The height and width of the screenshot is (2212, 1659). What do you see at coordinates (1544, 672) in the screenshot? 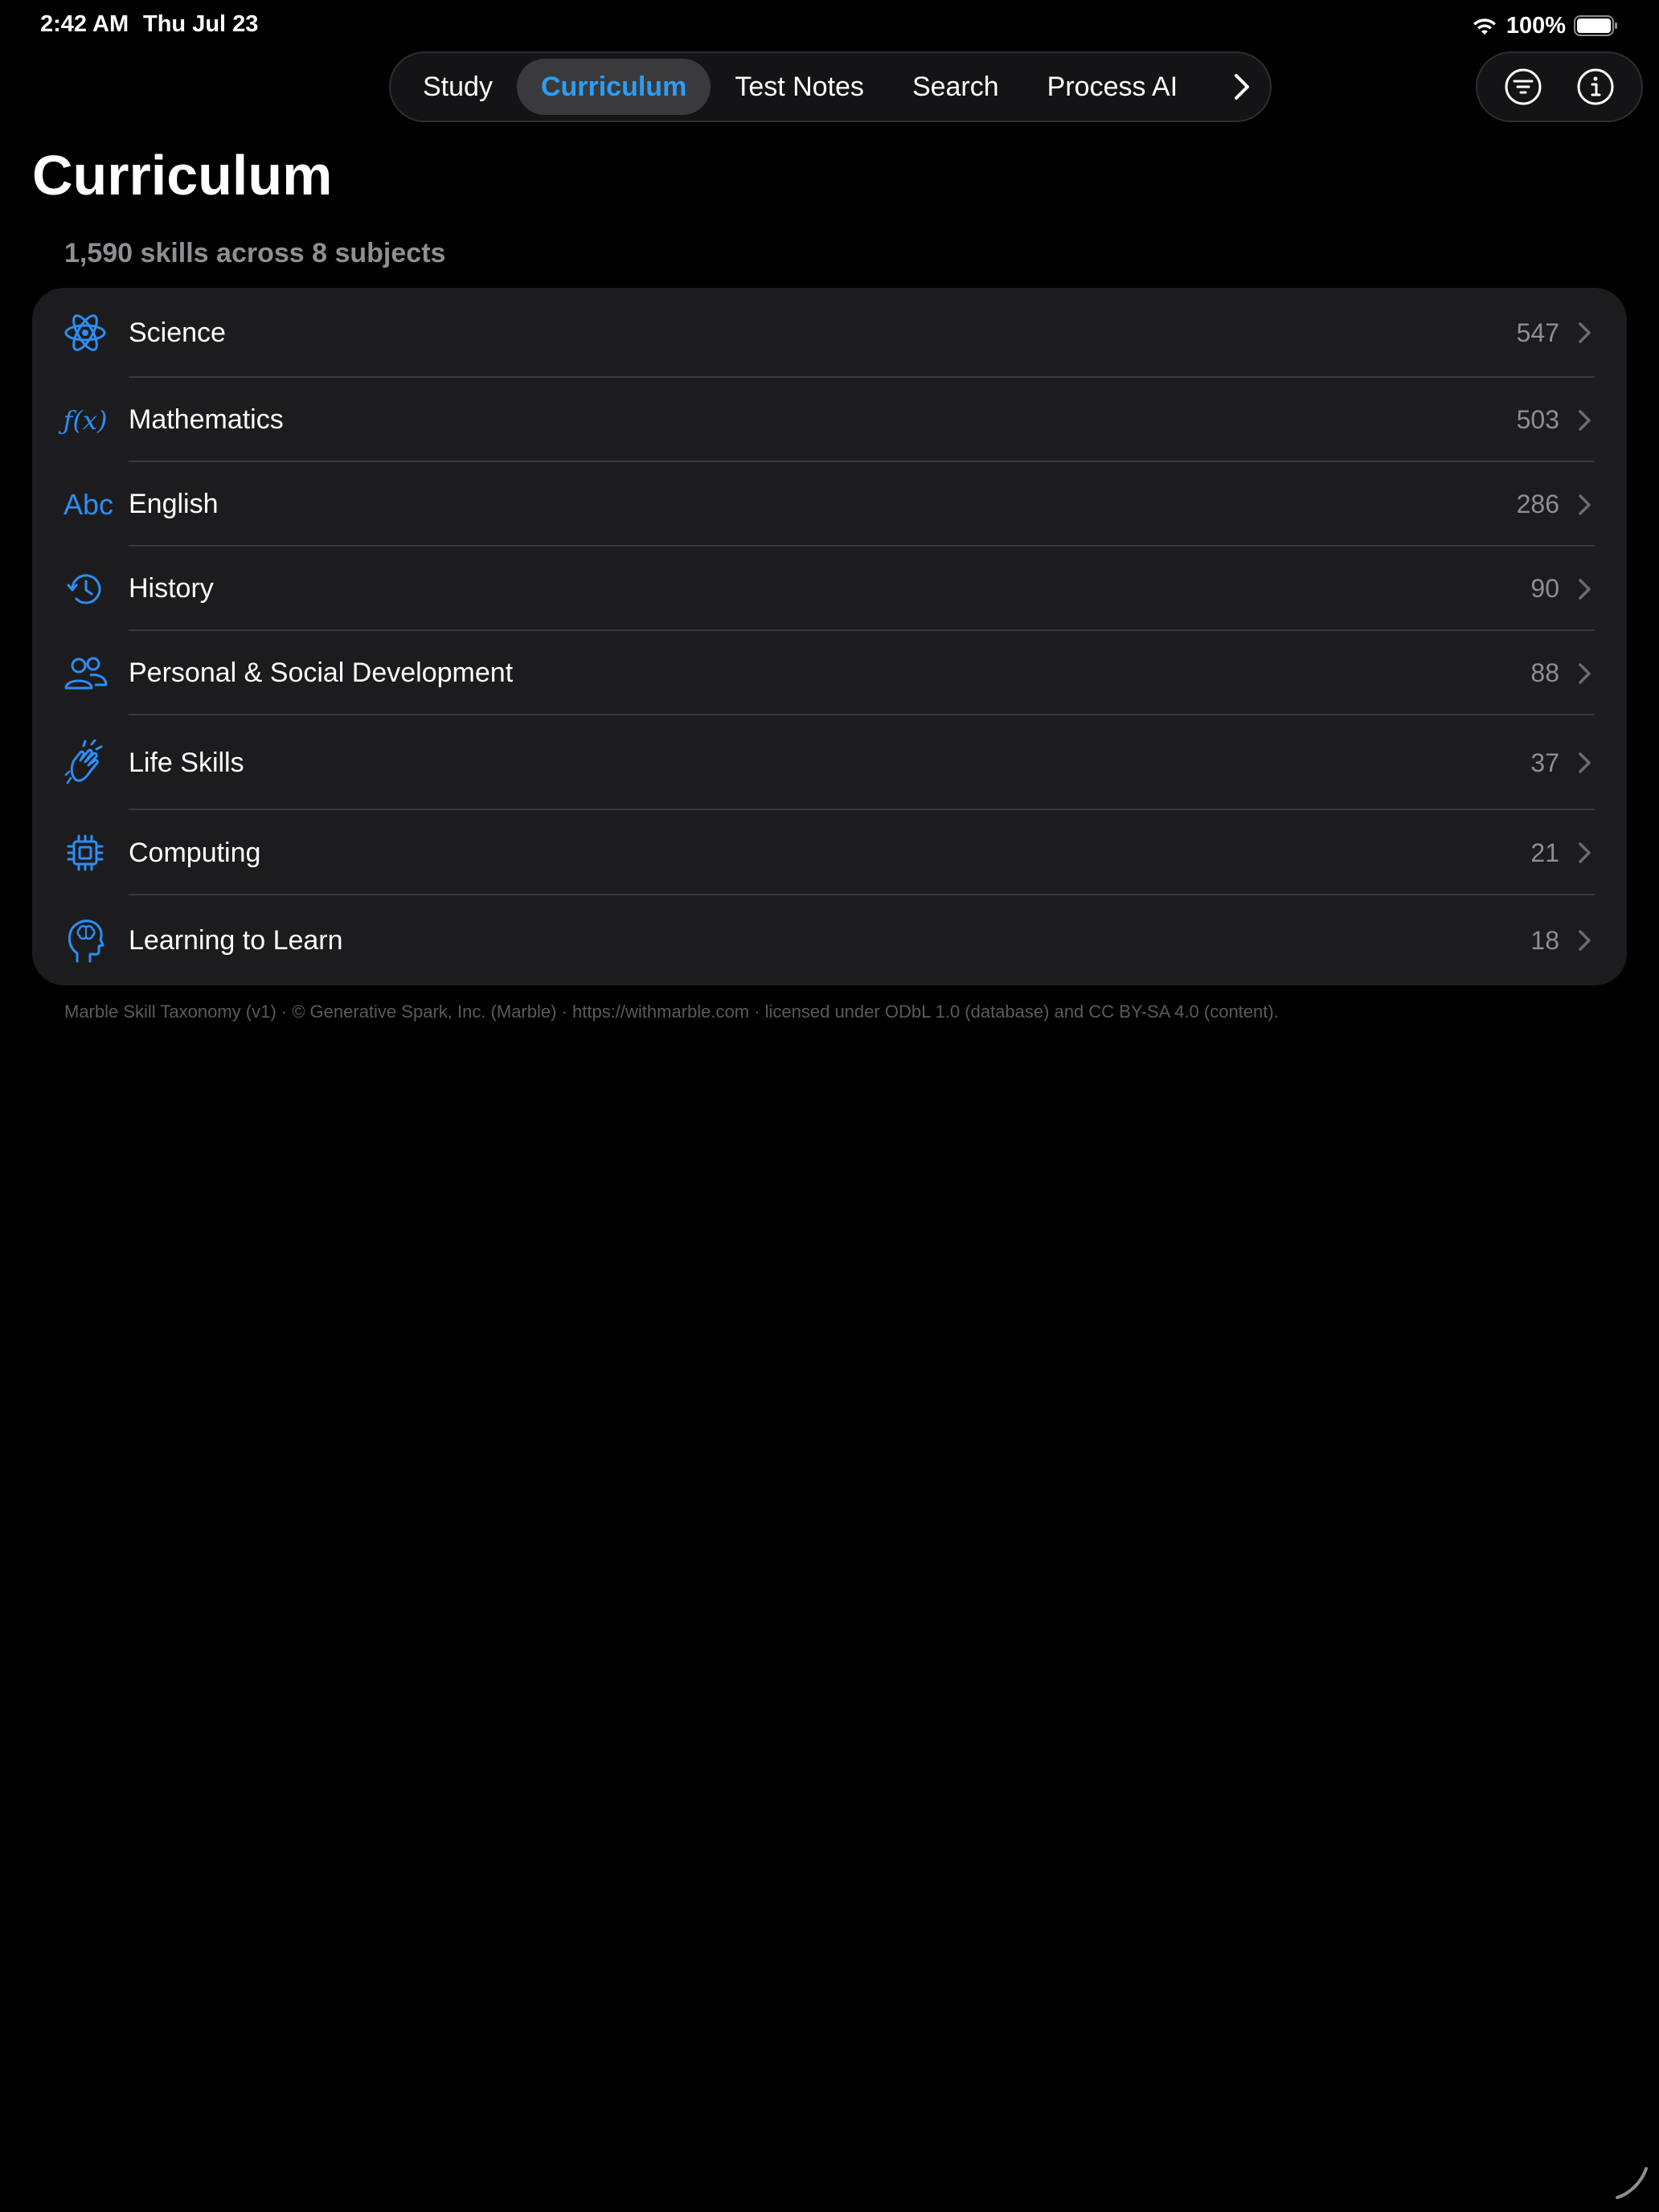
I see `skill-count: 88` at bounding box center [1544, 672].